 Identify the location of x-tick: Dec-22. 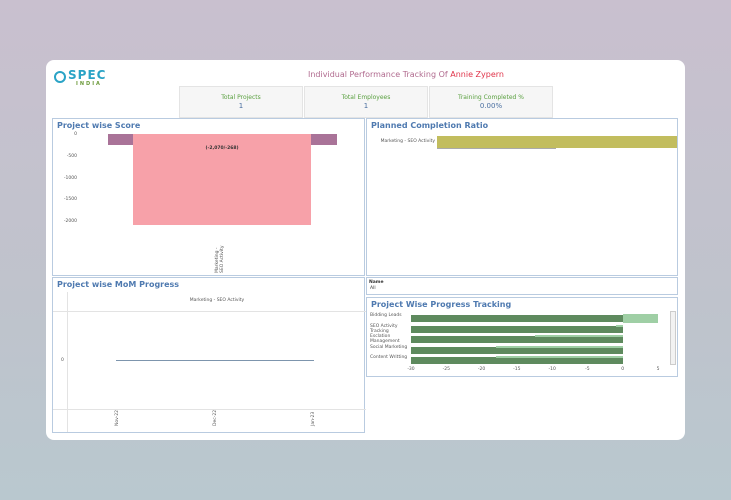
(215, 417).